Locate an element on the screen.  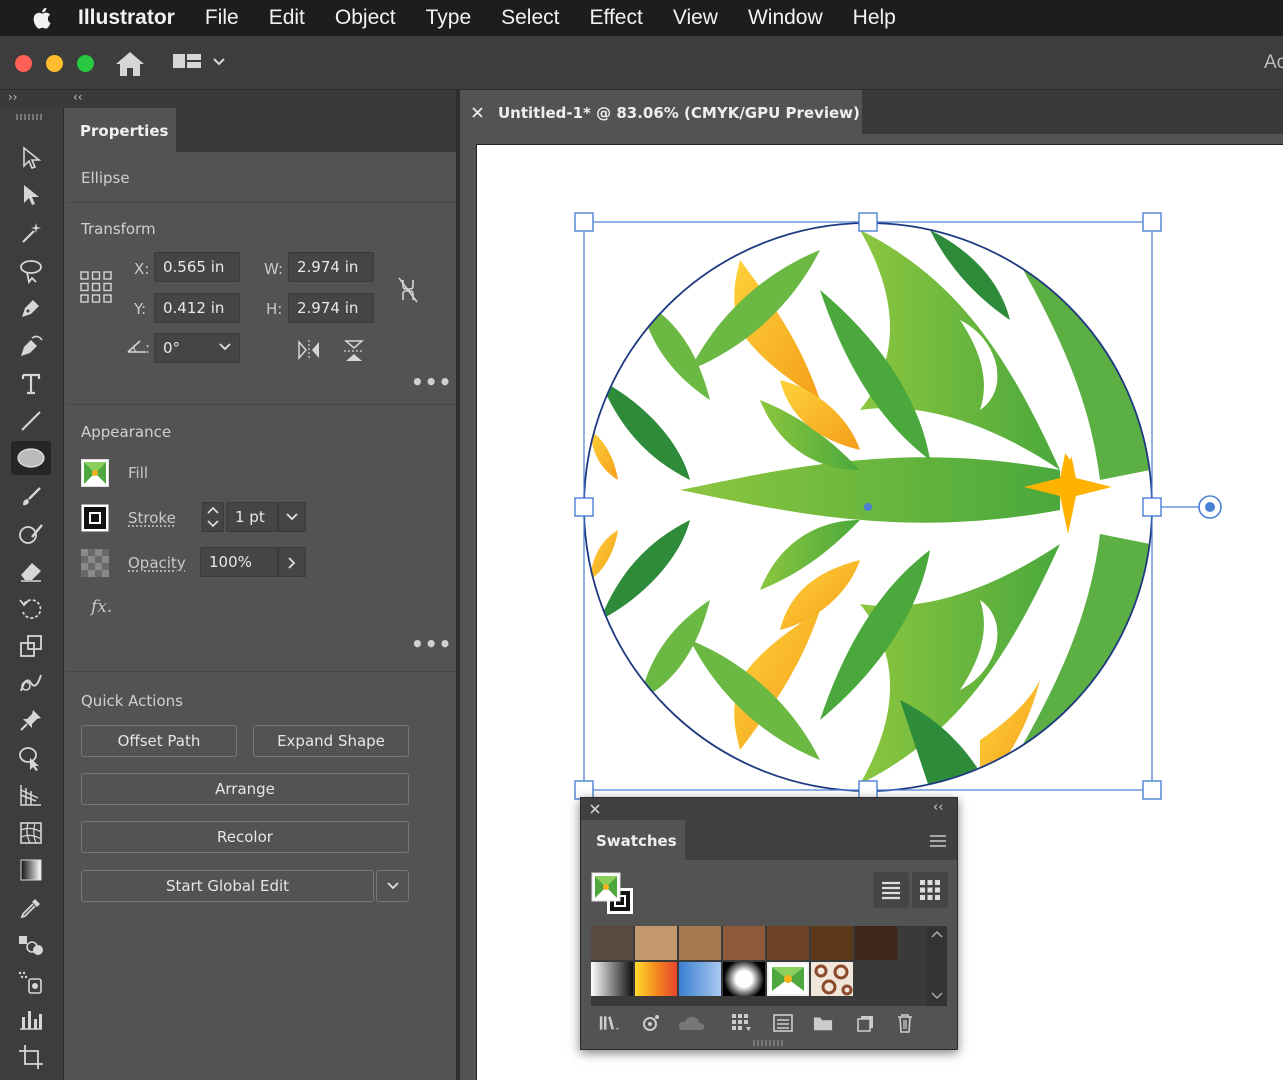
transform-more-options-button: ••• is located at coordinates (431, 382).